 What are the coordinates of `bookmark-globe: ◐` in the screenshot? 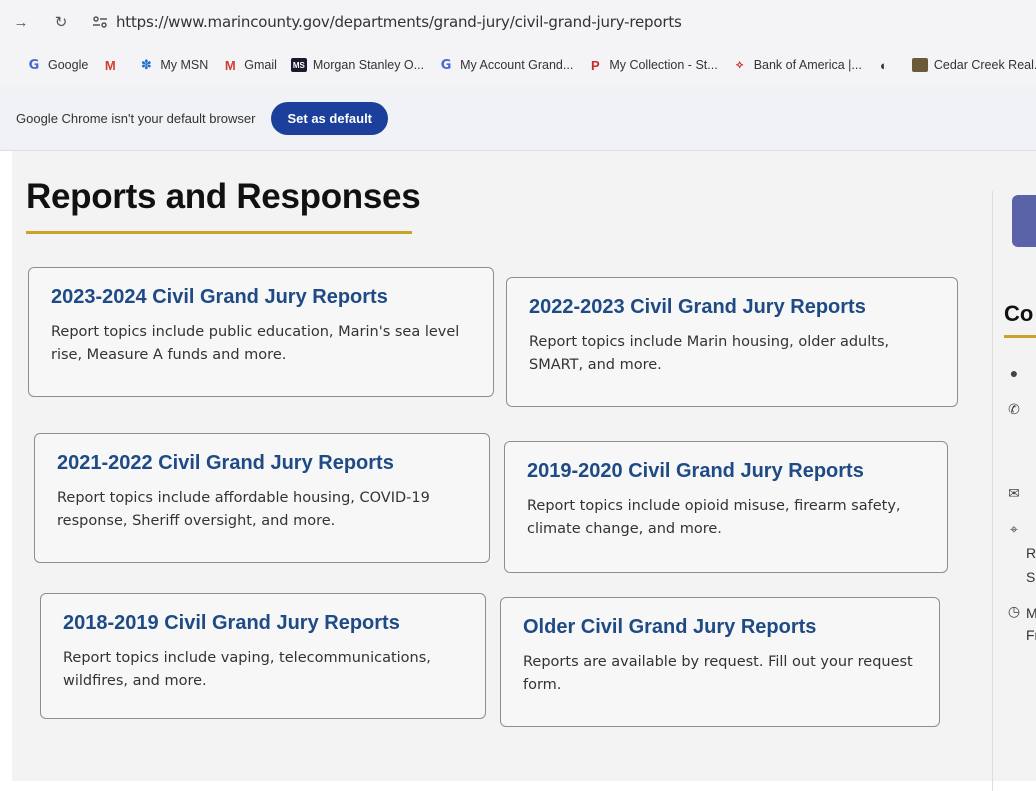 It's located at (887, 65).